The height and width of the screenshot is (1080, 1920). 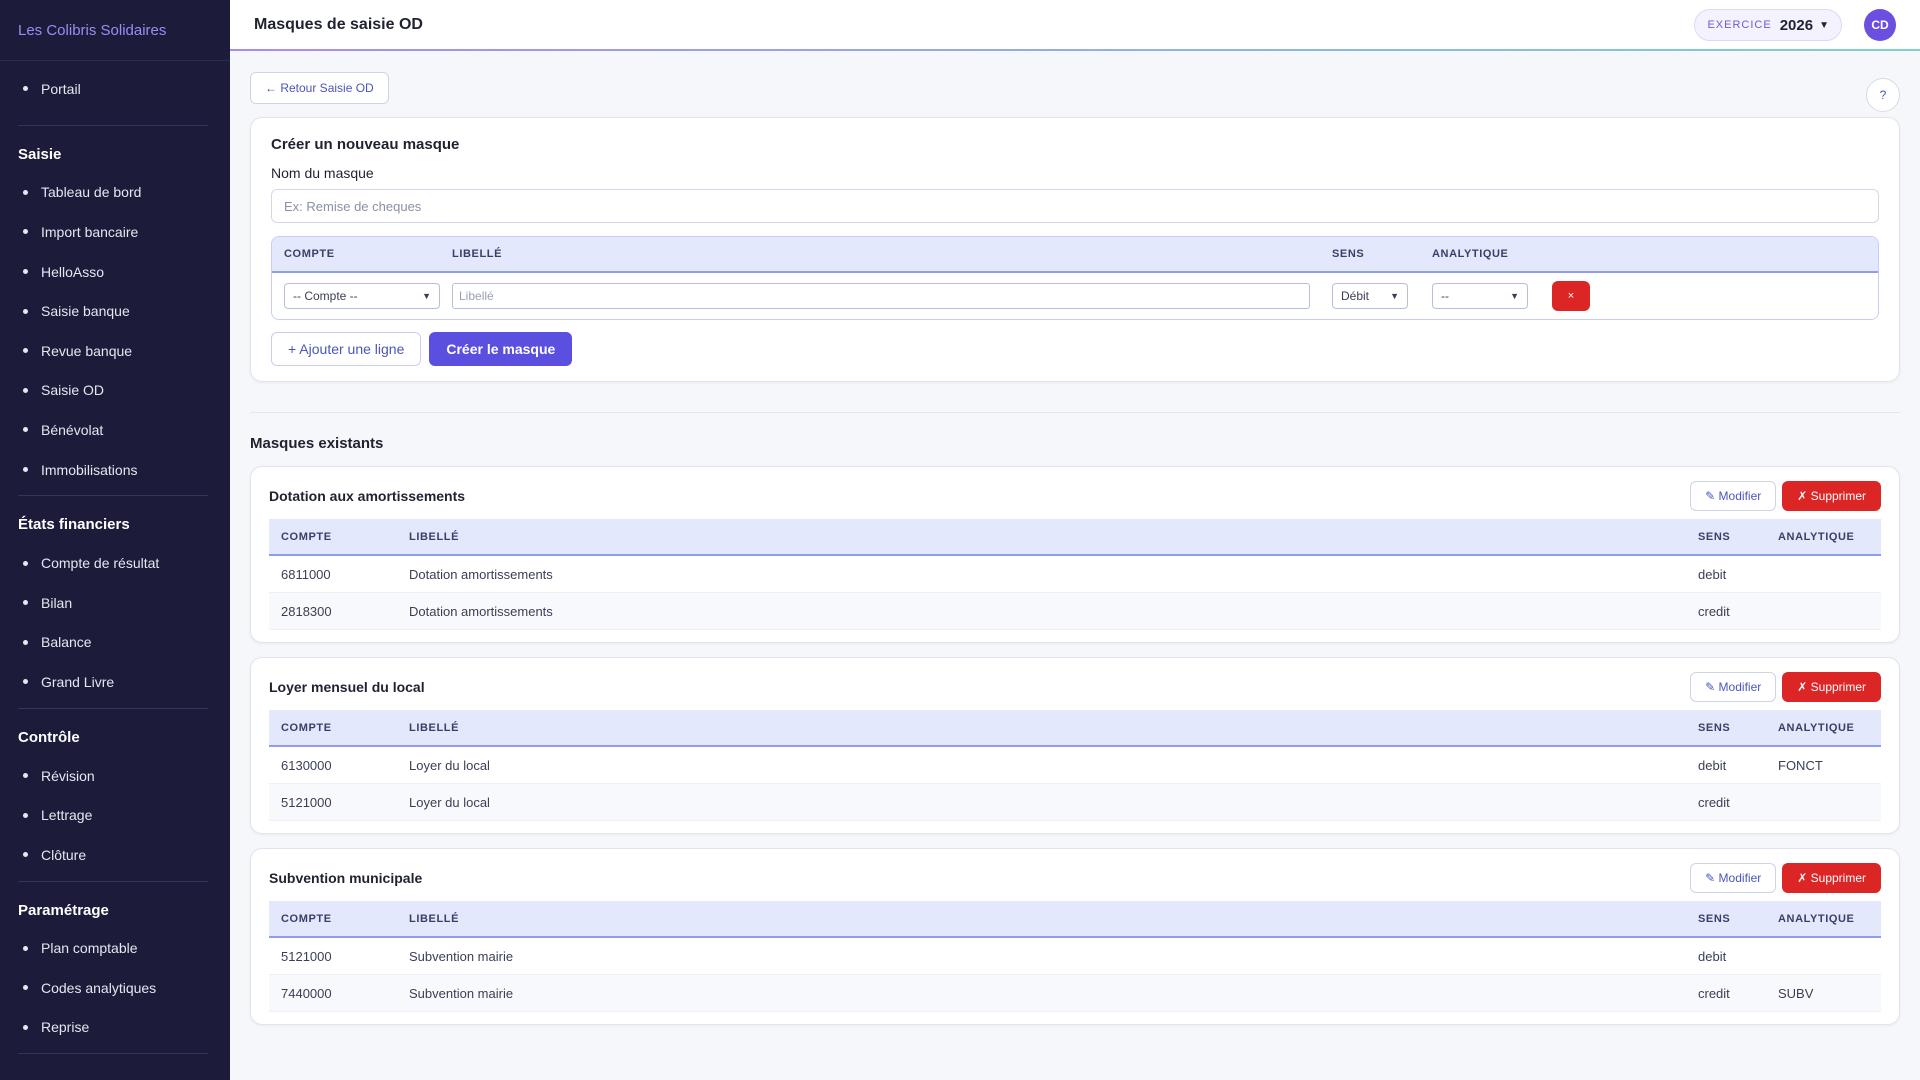 What do you see at coordinates (1075, 206) in the screenshot?
I see `mask-name-input: Ex: Remise de cheques` at bounding box center [1075, 206].